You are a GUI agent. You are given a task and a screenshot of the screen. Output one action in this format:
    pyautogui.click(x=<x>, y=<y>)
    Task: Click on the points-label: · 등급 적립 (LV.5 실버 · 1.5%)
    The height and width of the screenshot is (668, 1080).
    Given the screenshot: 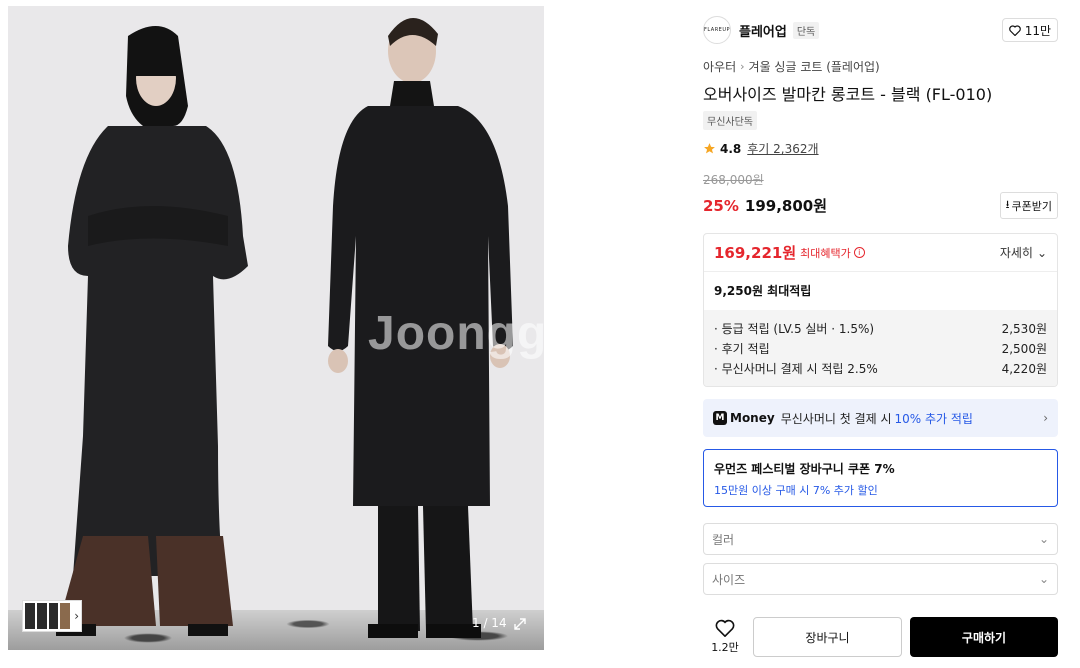 What is the action you would take?
    pyautogui.click(x=794, y=328)
    